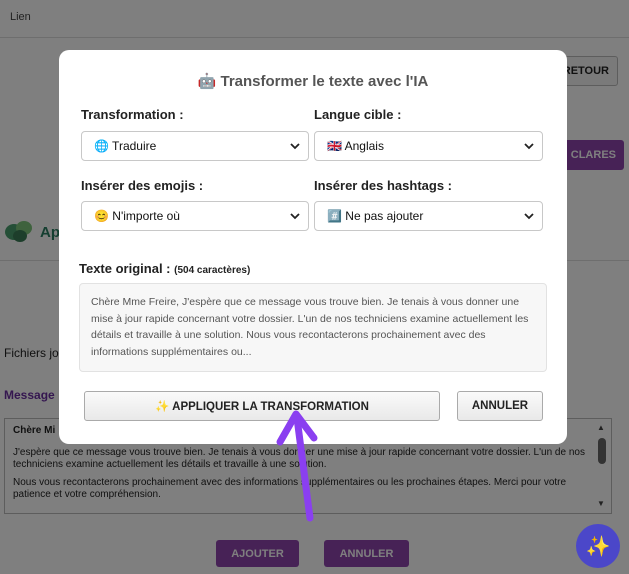  I want to click on langue-select: 🇬🇧 Anglais, so click(428, 146).